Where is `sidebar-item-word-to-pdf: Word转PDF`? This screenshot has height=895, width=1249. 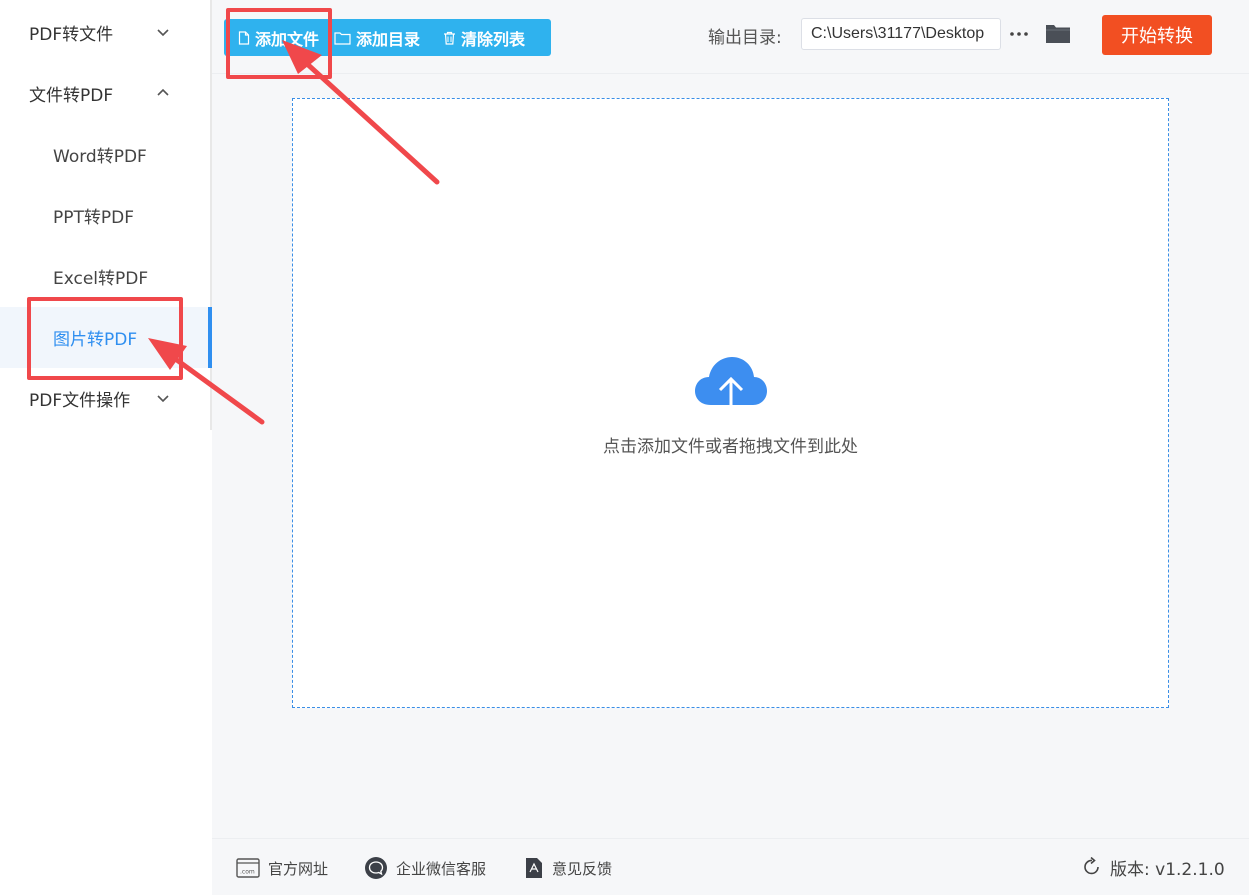
sidebar-item-word-to-pdf: Word转PDF is located at coordinates (105, 154).